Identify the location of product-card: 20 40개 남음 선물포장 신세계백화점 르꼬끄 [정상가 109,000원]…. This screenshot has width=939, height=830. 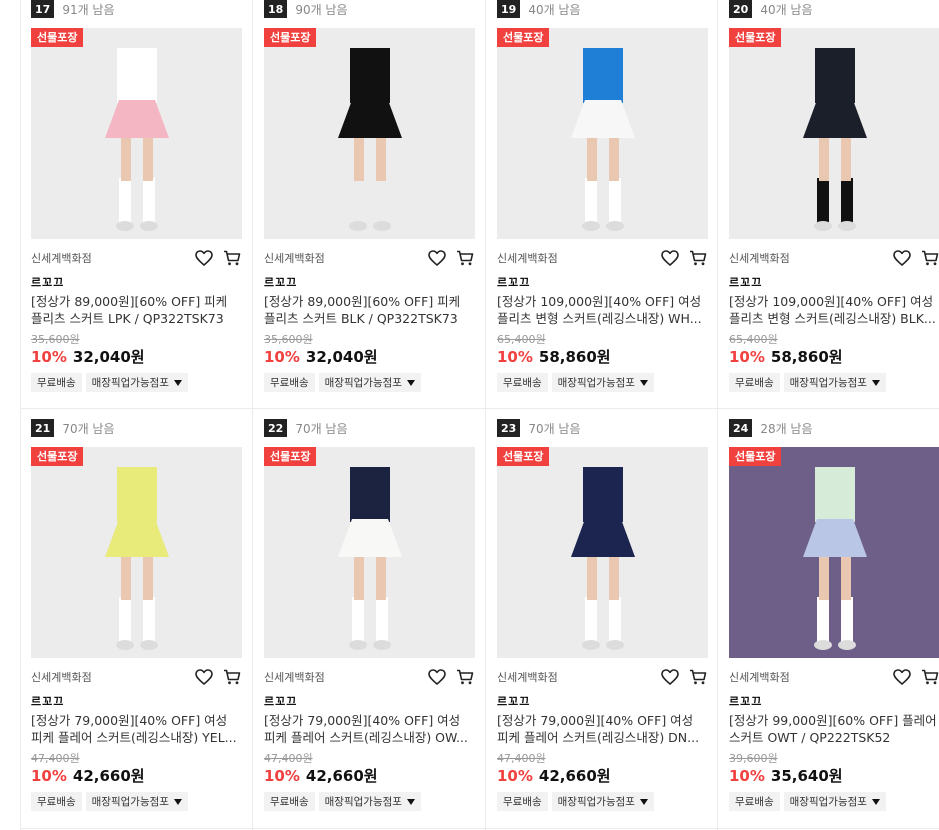
(828, 209).